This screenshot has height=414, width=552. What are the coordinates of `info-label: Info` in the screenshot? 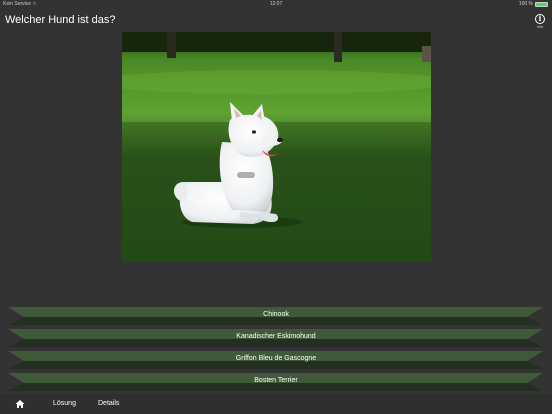 It's located at (540, 26).